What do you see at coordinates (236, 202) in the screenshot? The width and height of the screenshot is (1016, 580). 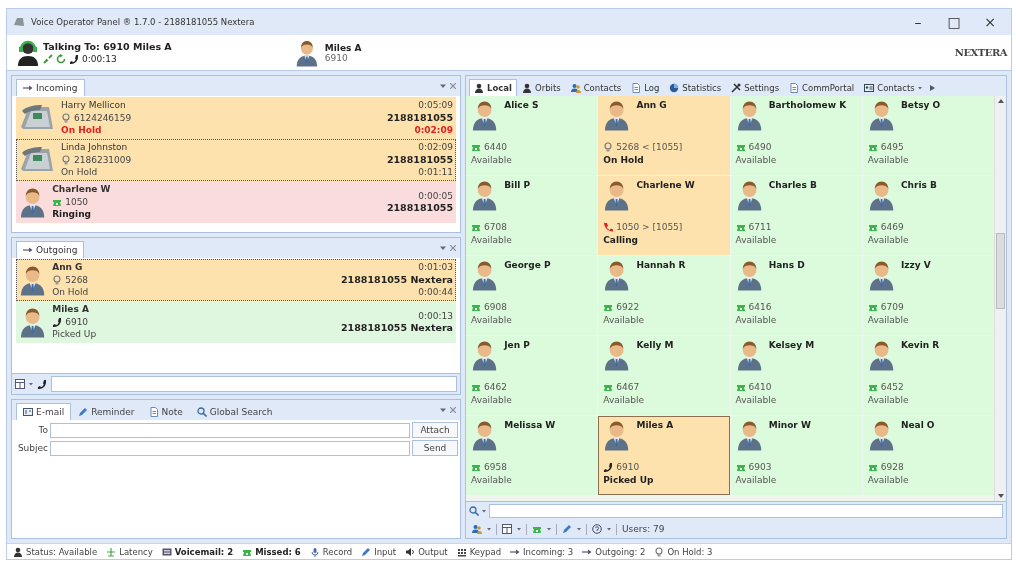 I see `call-row: Charlene W 1050 Ringing 0:00:05 2188181055` at bounding box center [236, 202].